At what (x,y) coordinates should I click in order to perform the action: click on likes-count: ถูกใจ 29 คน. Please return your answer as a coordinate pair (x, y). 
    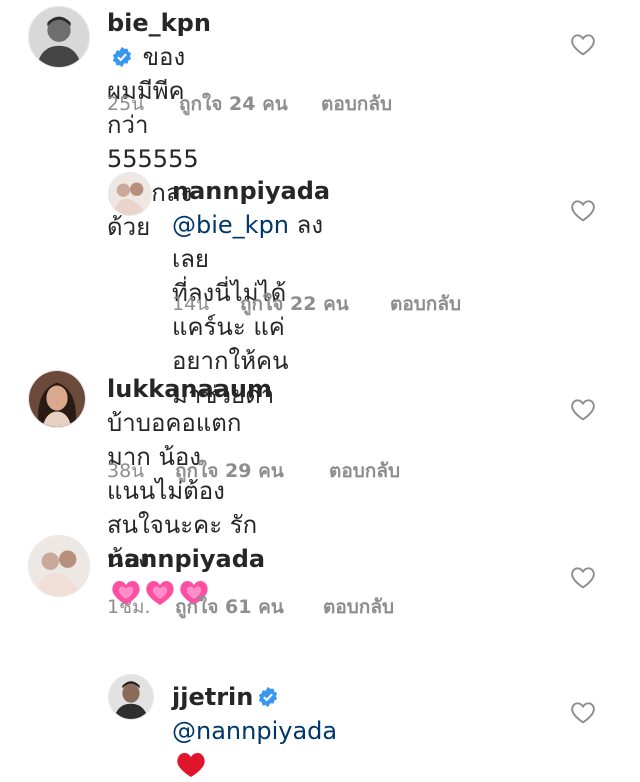
    Looking at the image, I should click on (252, 471).